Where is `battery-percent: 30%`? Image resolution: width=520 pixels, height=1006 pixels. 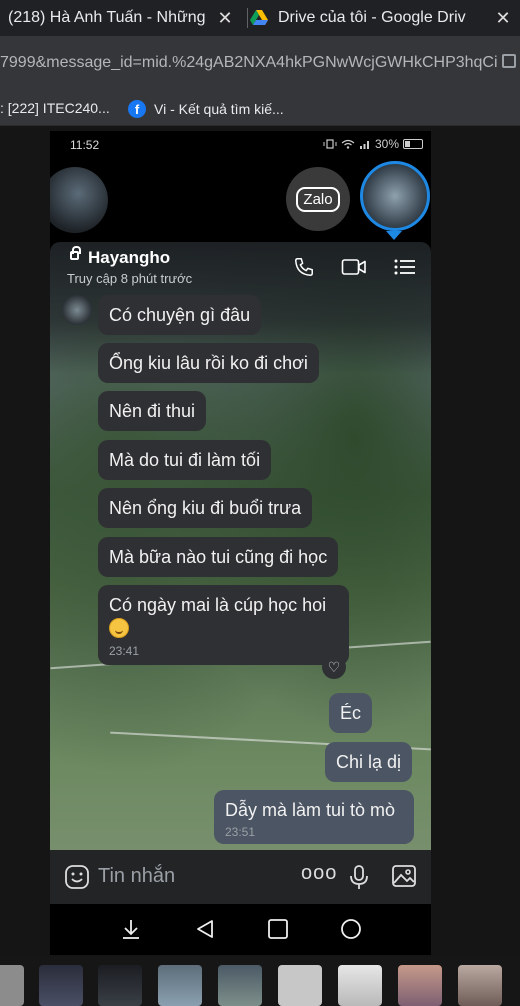
battery-percent: 30% is located at coordinates (386, 144).